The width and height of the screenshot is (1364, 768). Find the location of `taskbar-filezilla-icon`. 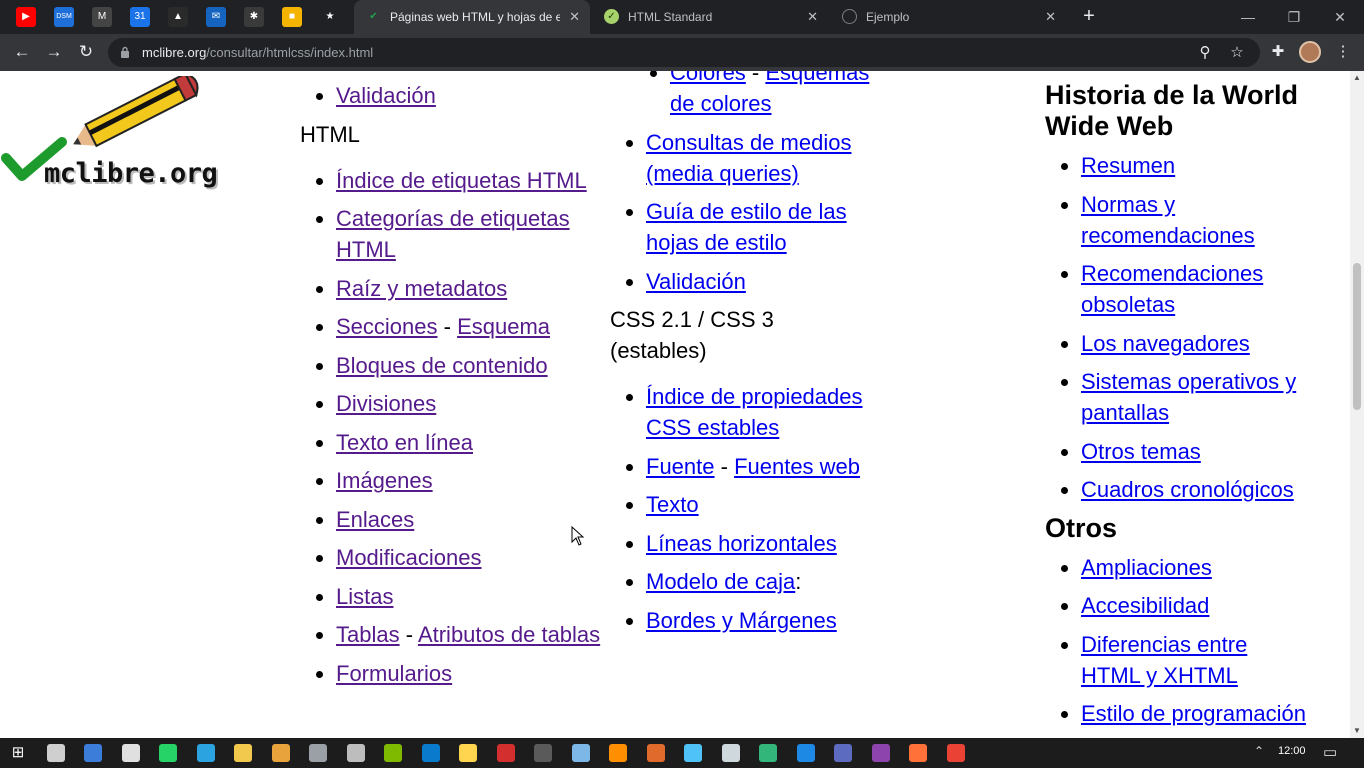

taskbar-filezilla-icon is located at coordinates (505, 753).